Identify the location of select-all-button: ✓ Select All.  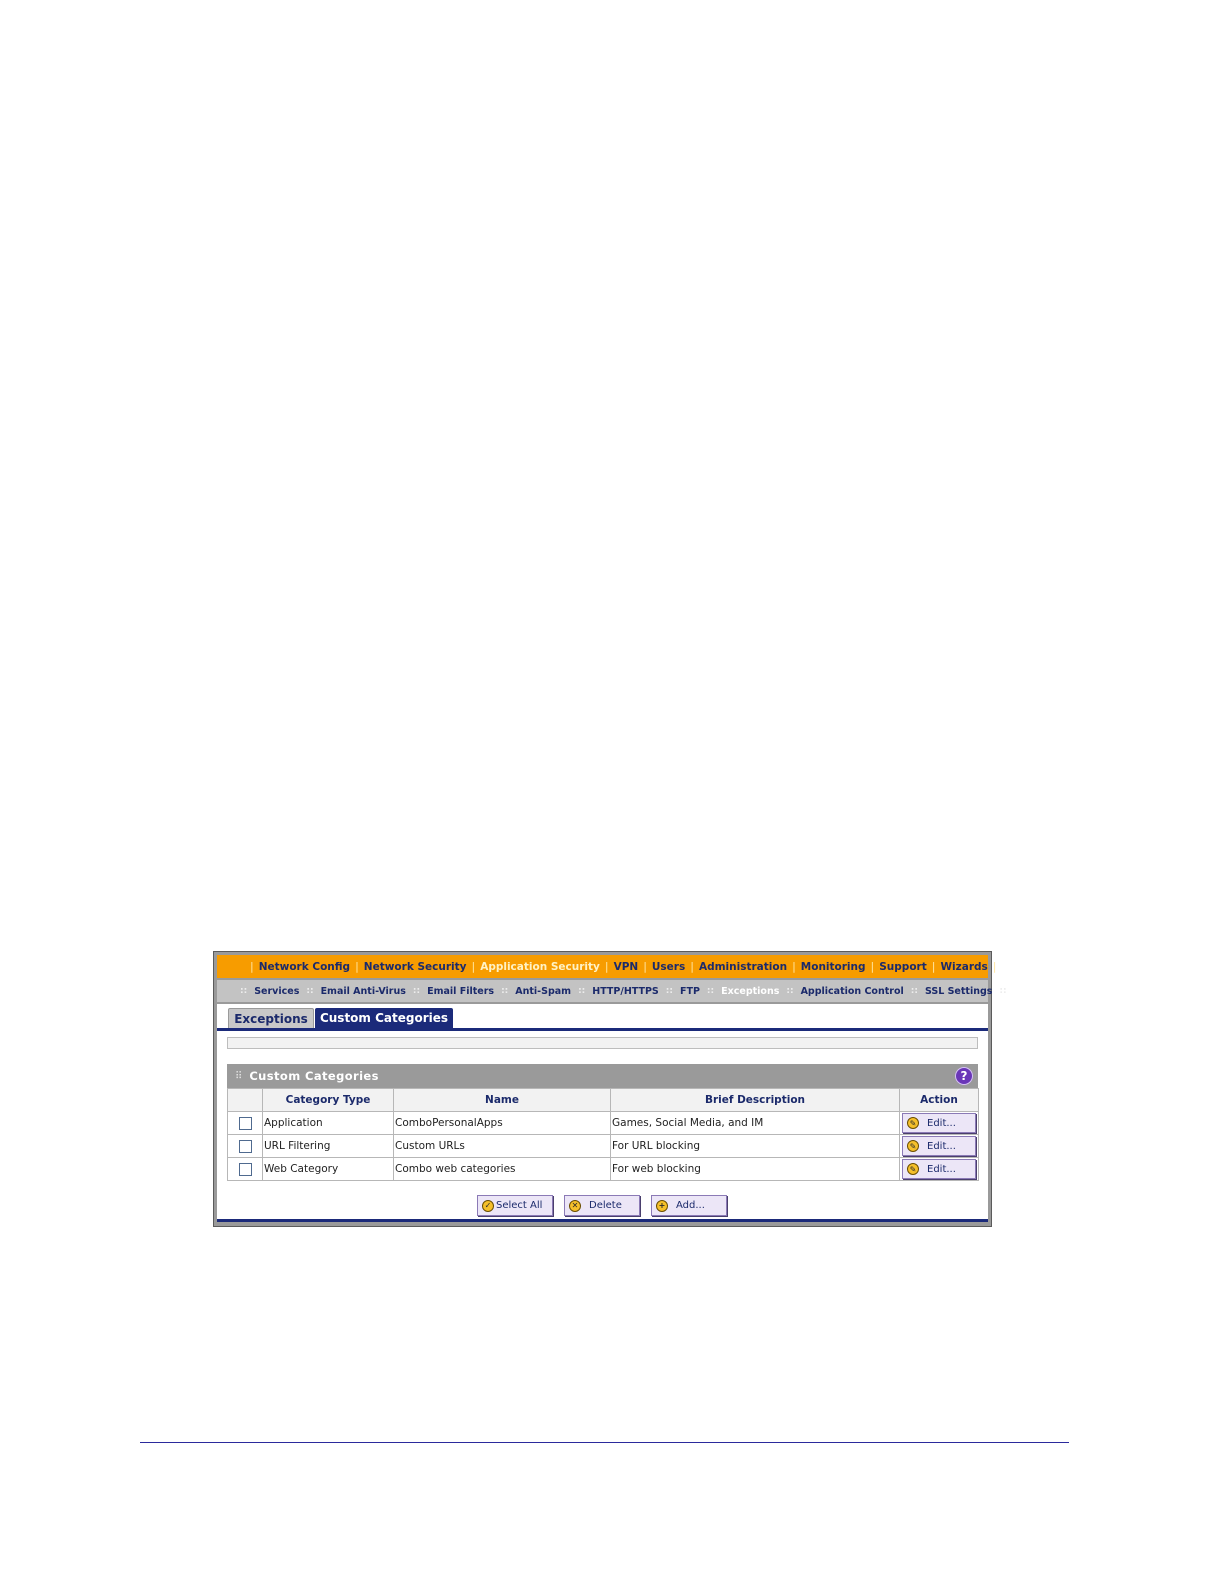
(515, 1205).